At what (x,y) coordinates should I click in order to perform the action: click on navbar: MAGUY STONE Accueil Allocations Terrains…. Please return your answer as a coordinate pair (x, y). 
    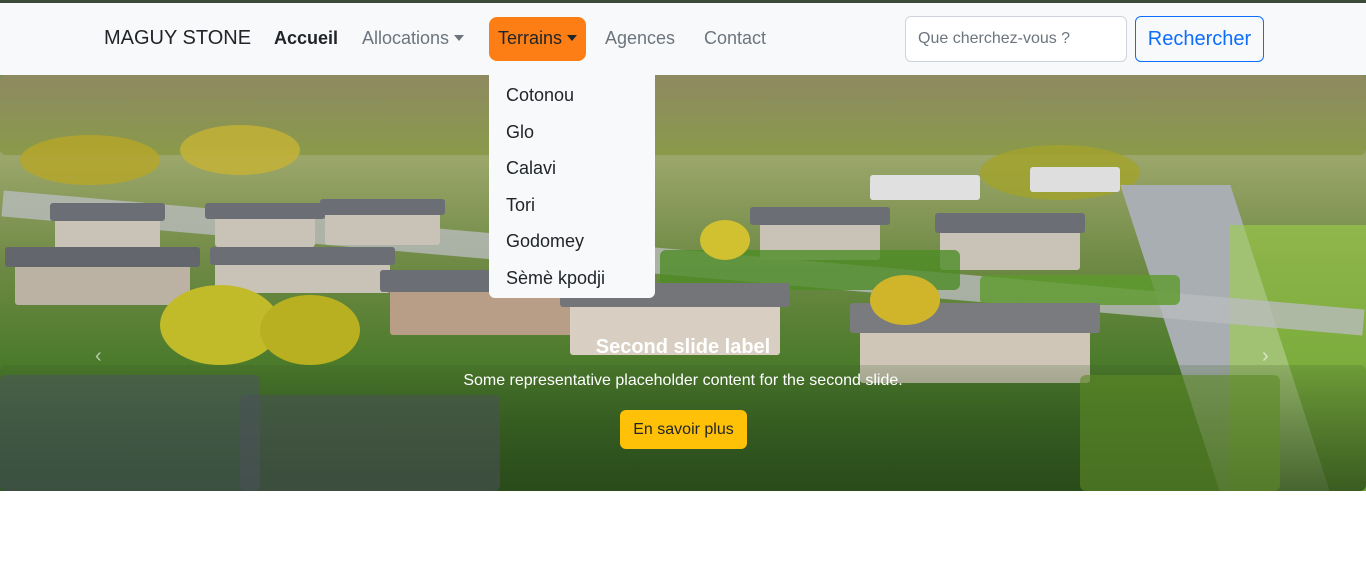
    Looking at the image, I should click on (683, 39).